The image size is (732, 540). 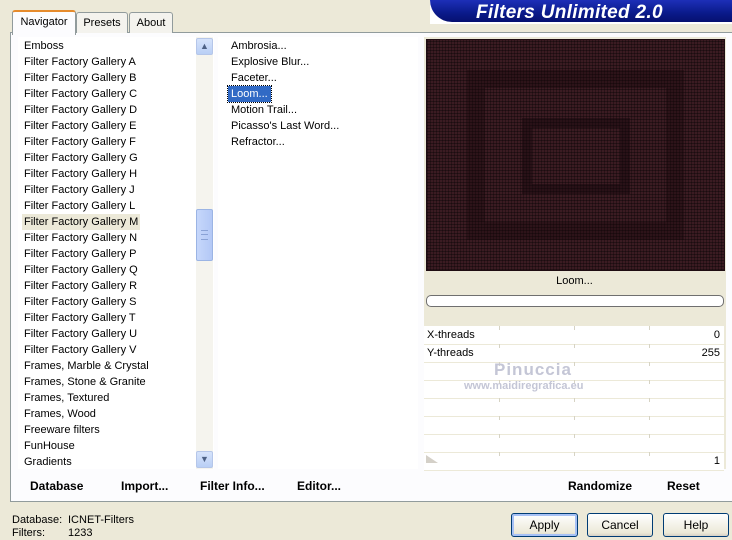 I want to click on randomize-button: Randomize, so click(x=600, y=486).